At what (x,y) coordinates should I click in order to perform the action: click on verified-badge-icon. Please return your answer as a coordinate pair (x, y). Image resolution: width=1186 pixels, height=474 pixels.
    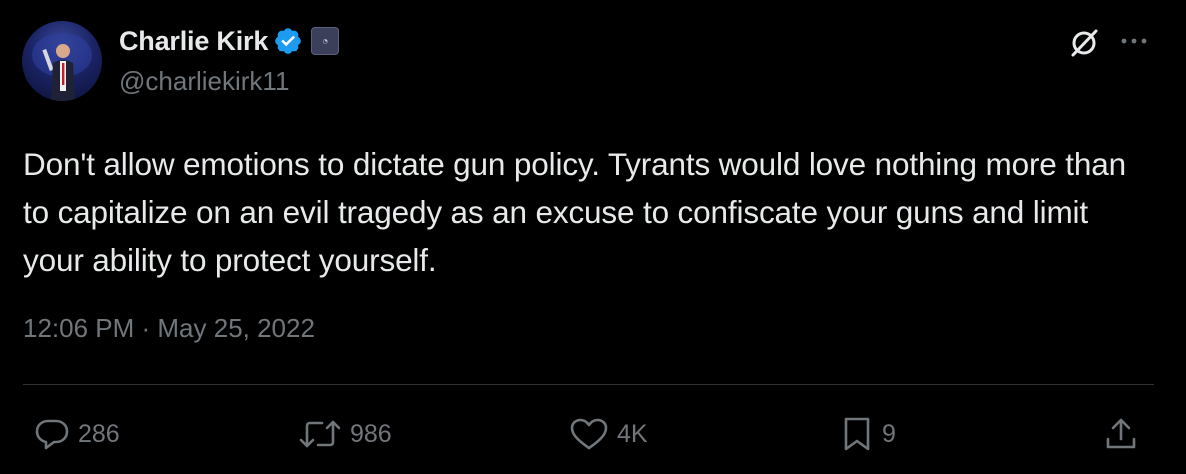
    Looking at the image, I should click on (288, 41).